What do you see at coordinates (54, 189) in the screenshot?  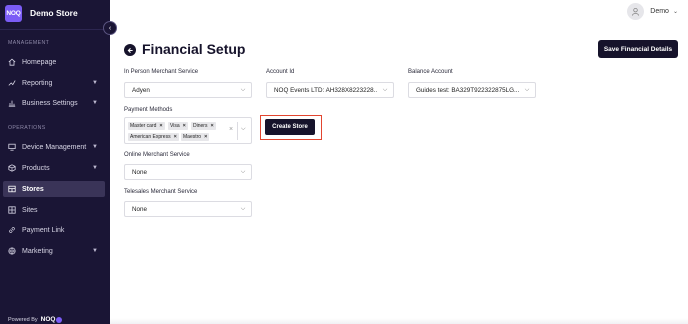 I see `sidebar-item-stores: Stores` at bounding box center [54, 189].